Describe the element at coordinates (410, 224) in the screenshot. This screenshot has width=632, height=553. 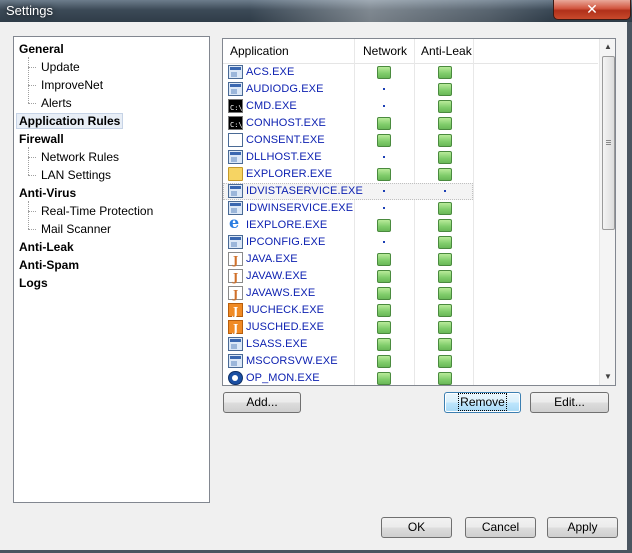
I see `table-row: IEXPLORE.EXE` at that location.